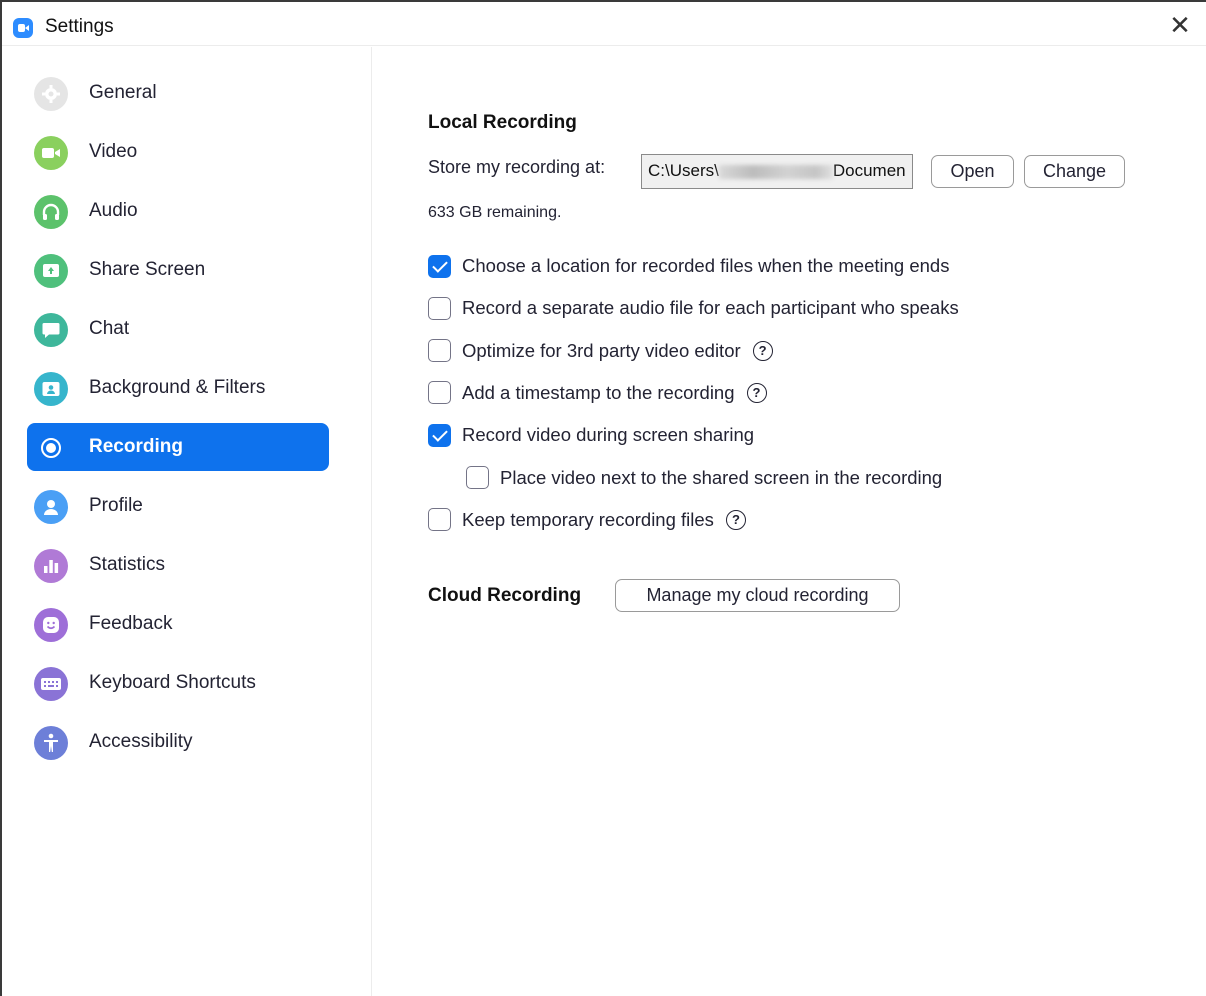 This screenshot has height=996, width=1206. What do you see at coordinates (51, 330) in the screenshot?
I see `chat-bubble-icon` at bounding box center [51, 330].